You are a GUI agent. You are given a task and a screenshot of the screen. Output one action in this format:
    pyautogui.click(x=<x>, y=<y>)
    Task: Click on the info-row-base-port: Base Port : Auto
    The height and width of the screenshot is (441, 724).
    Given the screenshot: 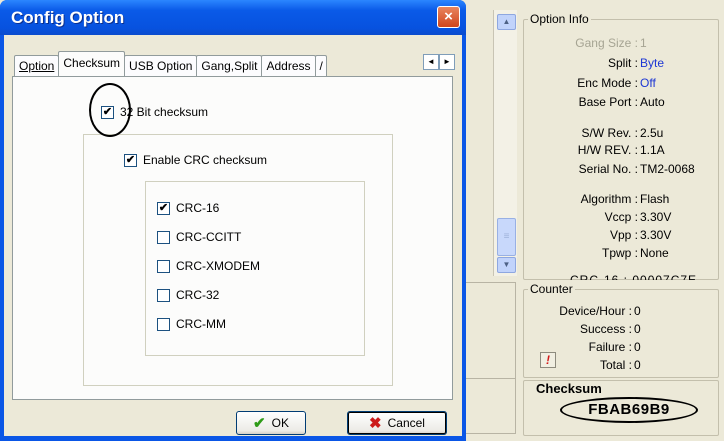 What is the action you would take?
    pyautogui.click(x=621, y=102)
    